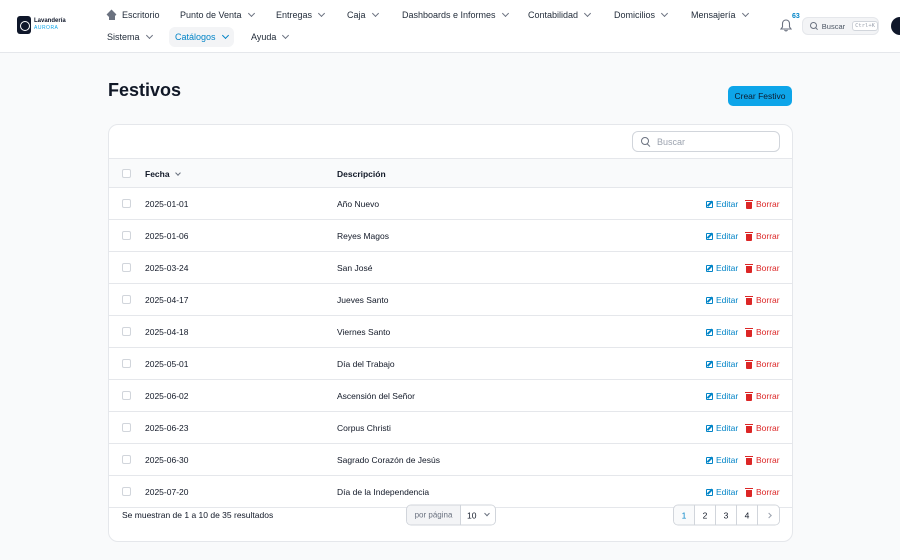  I want to click on table-row: 2025-04-18 Viernes Santo Editar Borrar, so click(450, 332).